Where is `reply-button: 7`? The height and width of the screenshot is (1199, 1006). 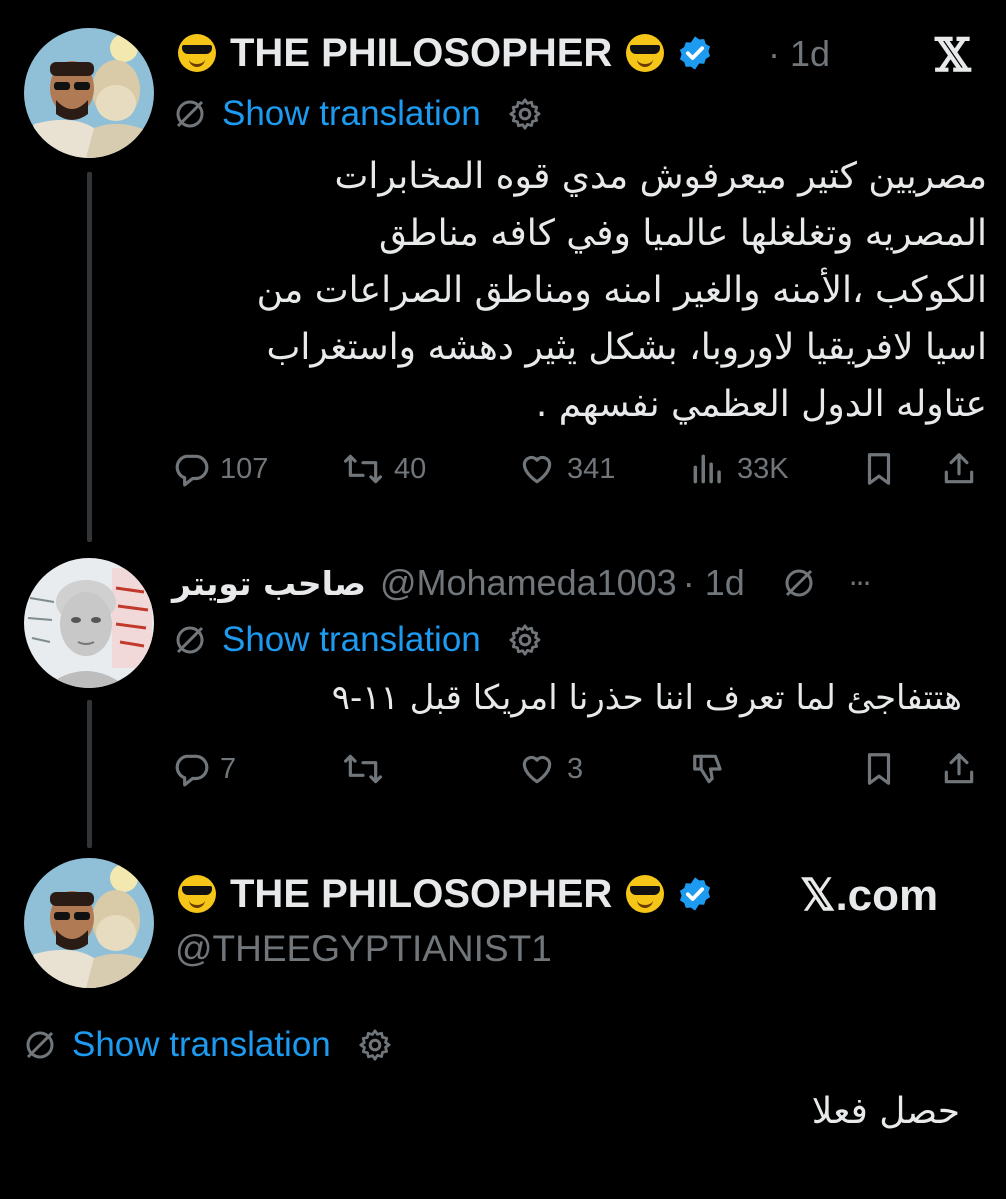
reply-button: 7 is located at coordinates (204, 769).